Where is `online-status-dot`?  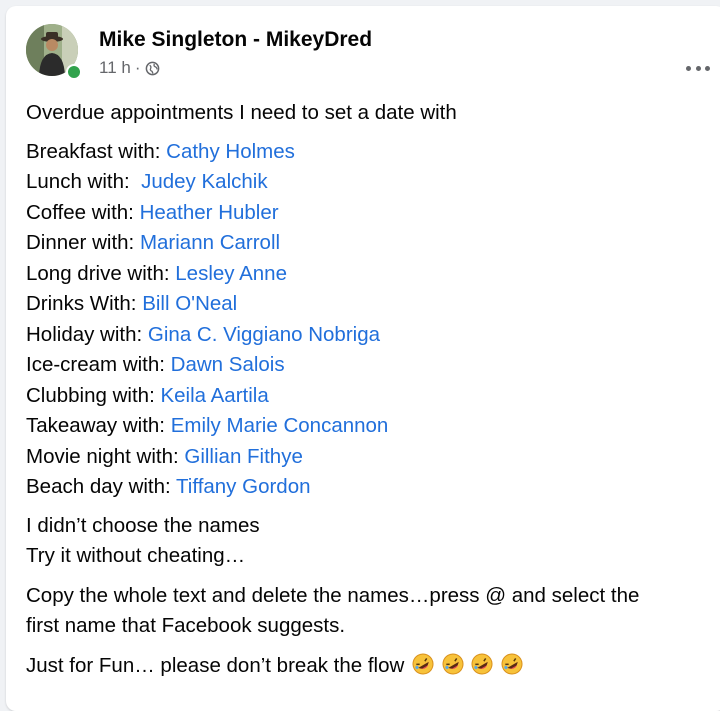 online-status-dot is located at coordinates (74, 72).